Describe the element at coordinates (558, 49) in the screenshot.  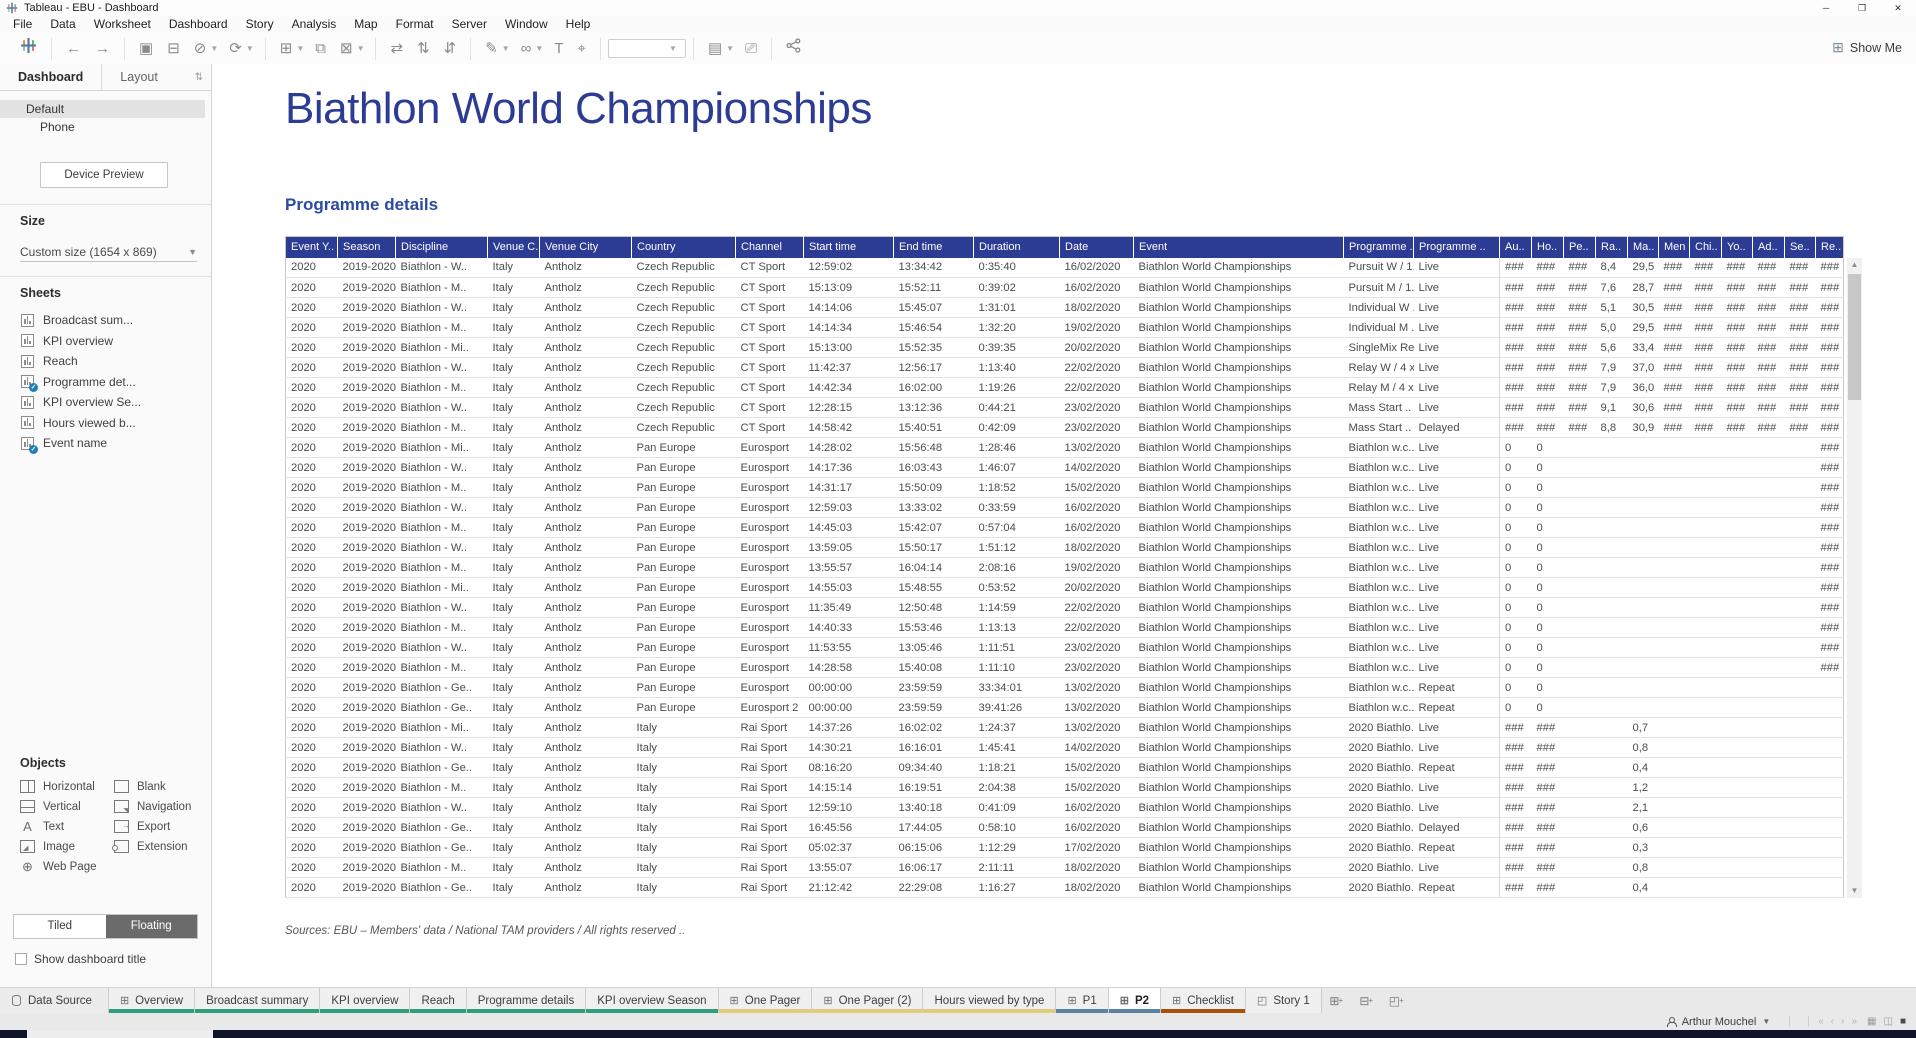
I see `show-mark-labels-icon: T` at that location.